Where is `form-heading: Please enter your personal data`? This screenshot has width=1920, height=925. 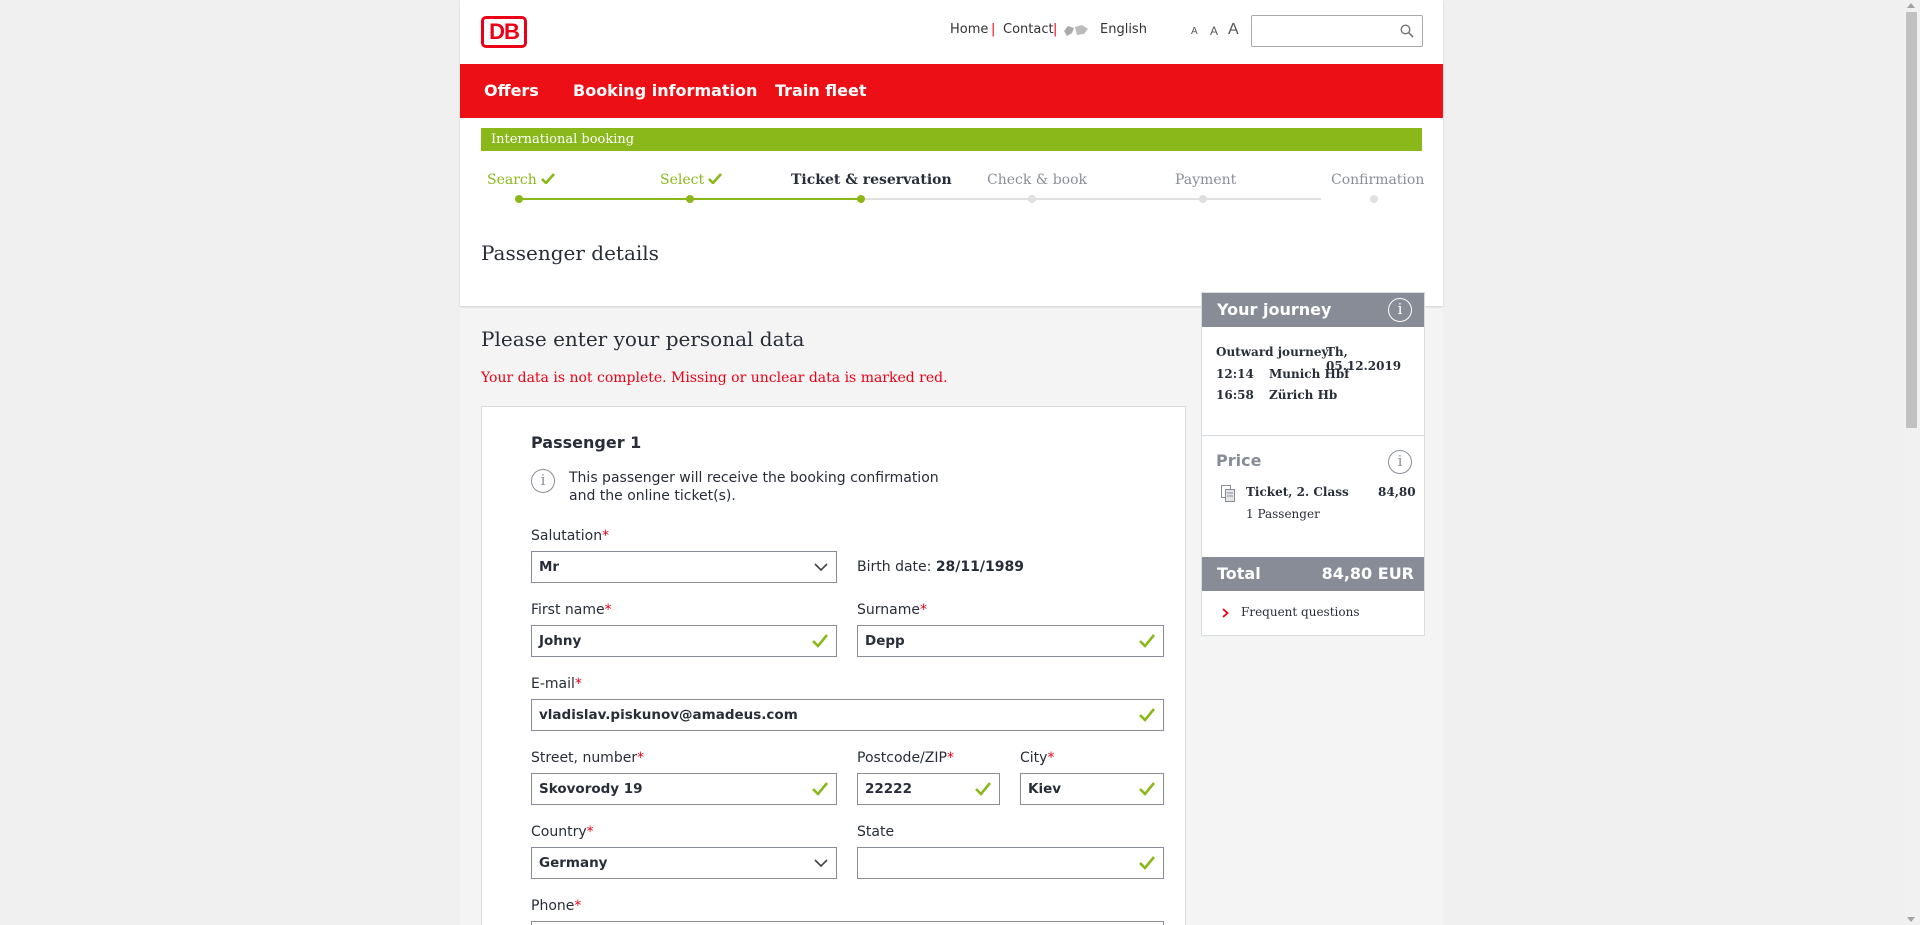
form-heading: Please enter your personal data is located at coordinates (643, 339).